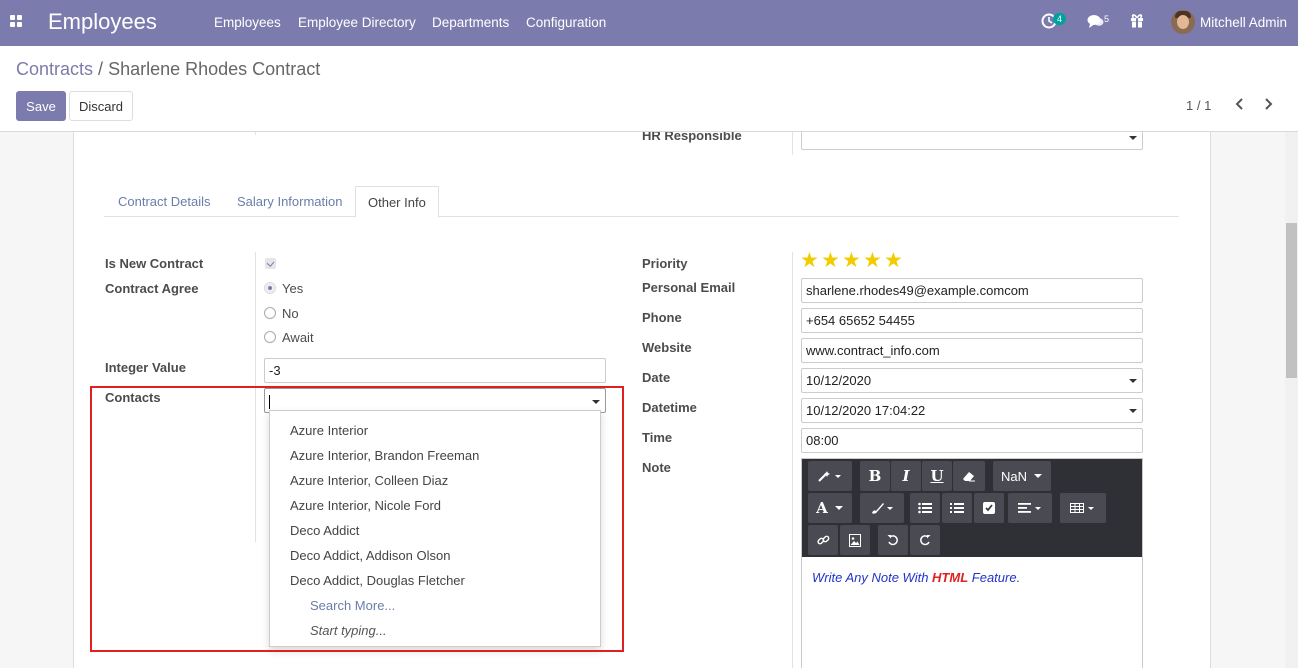  What do you see at coordinates (270, 337) in the screenshot?
I see `agree-await-radio` at bounding box center [270, 337].